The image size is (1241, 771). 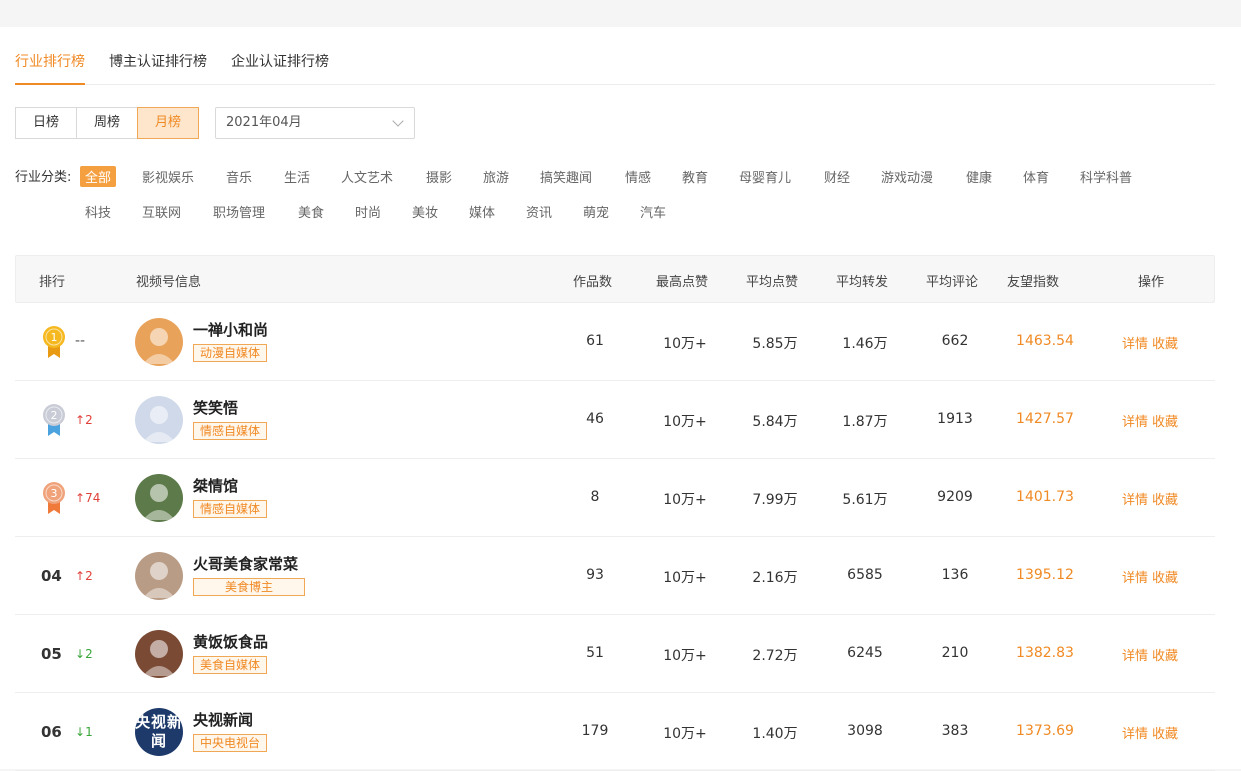 I want to click on avatar: 央视新闻, so click(x=159, y=732).